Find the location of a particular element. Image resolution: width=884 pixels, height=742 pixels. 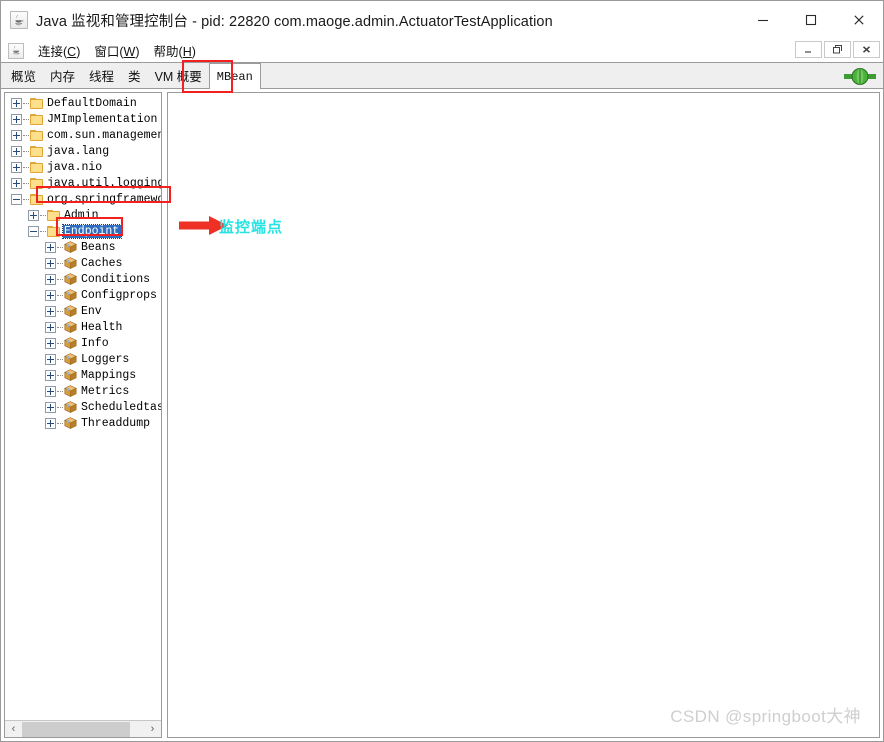

tree-node-label: java.lang is located at coordinates (78, 151).